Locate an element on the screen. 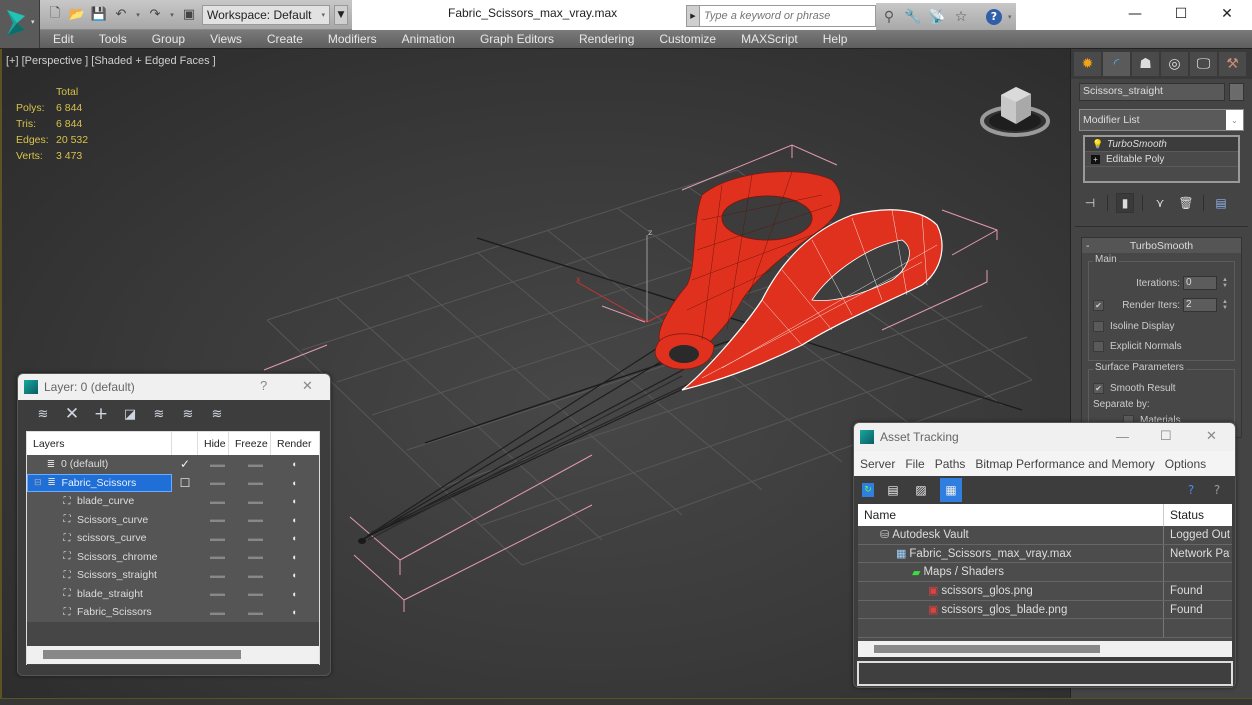 This screenshot has height=705, width=1252. column-header-name: Name is located at coordinates (1011, 515).